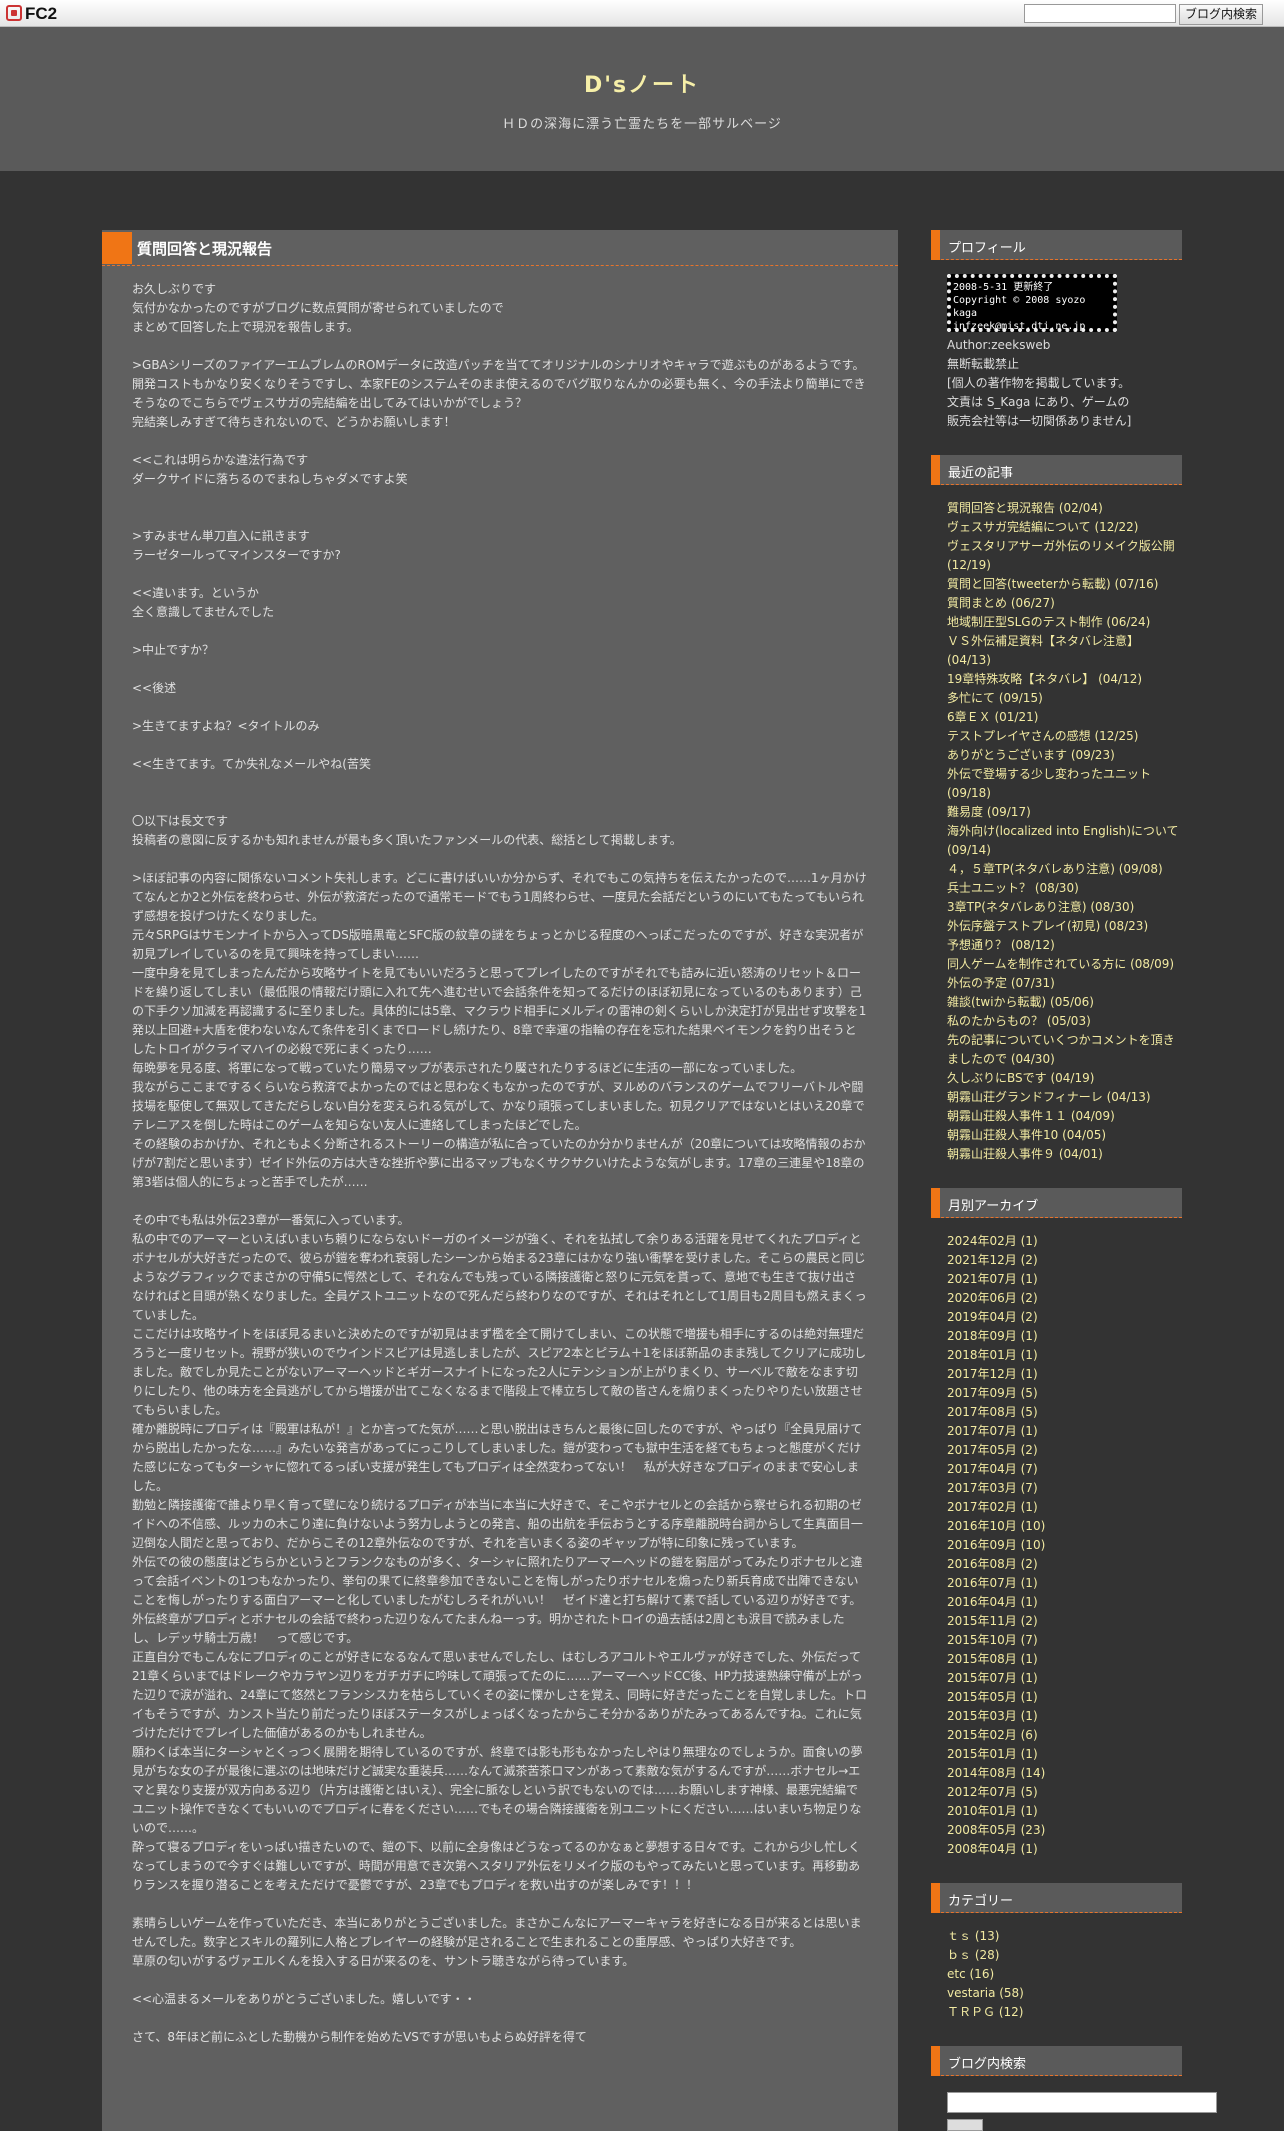 The width and height of the screenshot is (1284, 2131). What do you see at coordinates (1064, 907) in the screenshot?
I see `recent-entry-link: 3章TP(ネタバレあり注意) (08/30)` at bounding box center [1064, 907].